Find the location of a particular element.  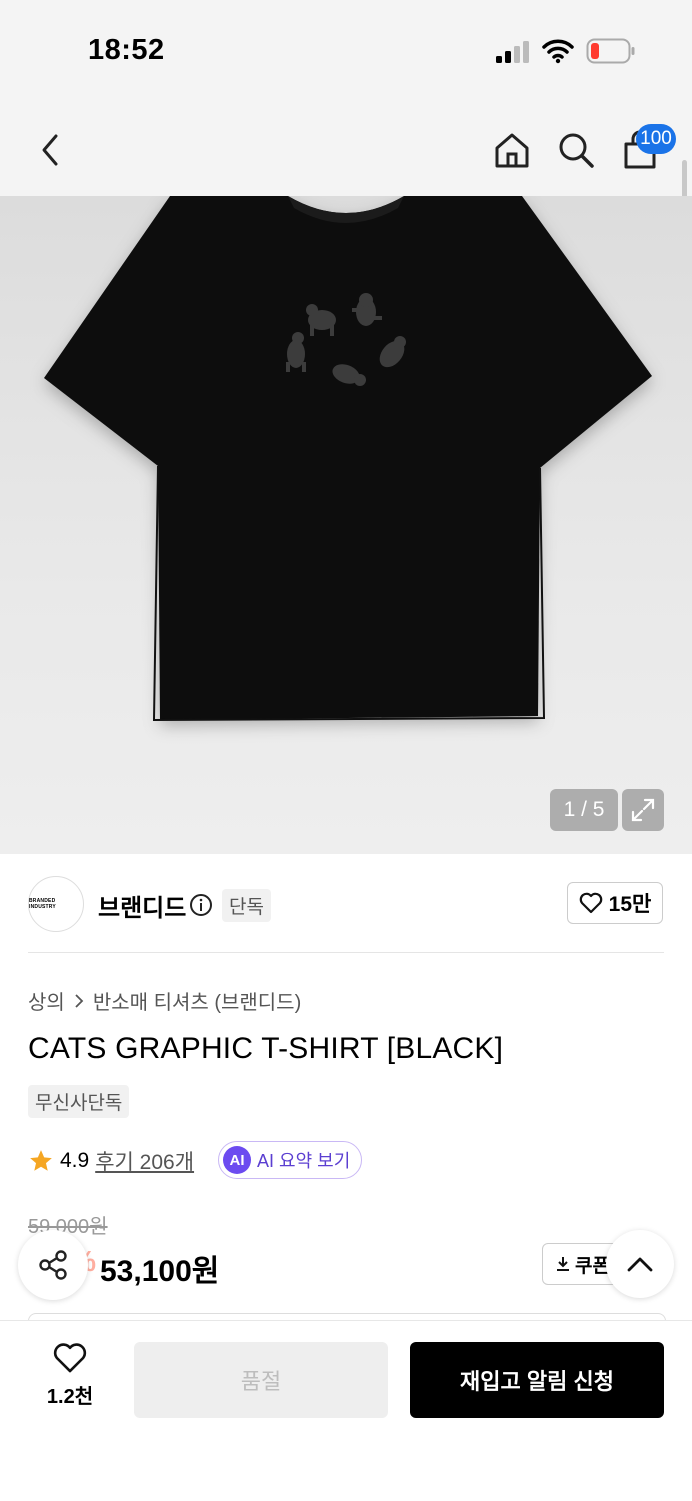

soldout-button: 품절 is located at coordinates (261, 1380).